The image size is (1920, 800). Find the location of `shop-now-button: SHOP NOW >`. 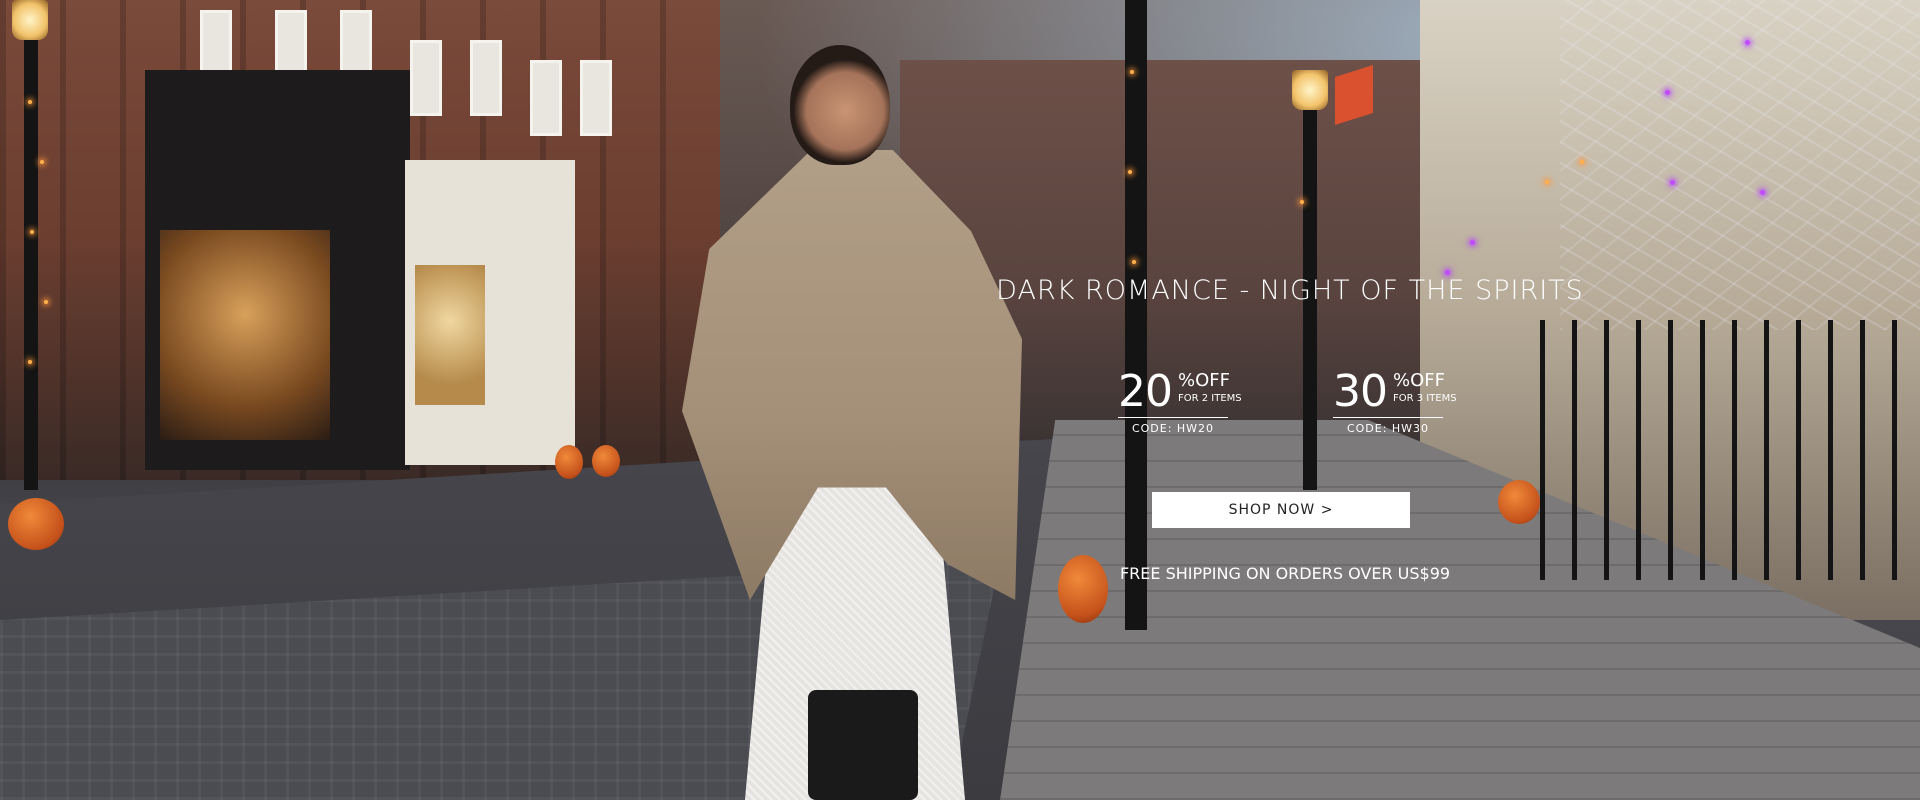

shop-now-button: SHOP NOW > is located at coordinates (1281, 510).